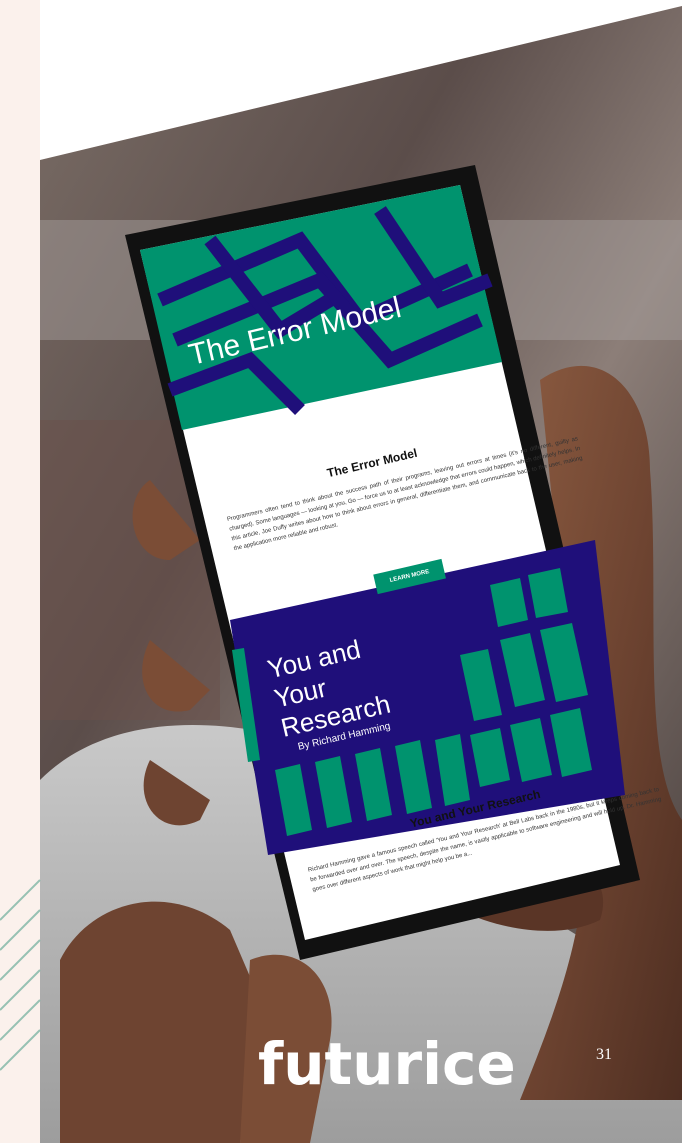  I want to click on article1-byline: By Joe Duffy, so click(246, 452).